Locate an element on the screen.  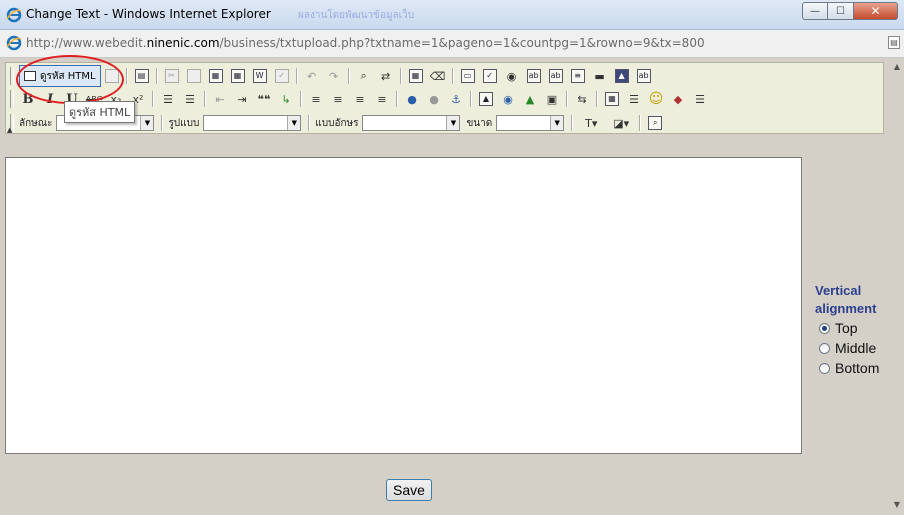
radio-top is located at coordinates (824, 328).